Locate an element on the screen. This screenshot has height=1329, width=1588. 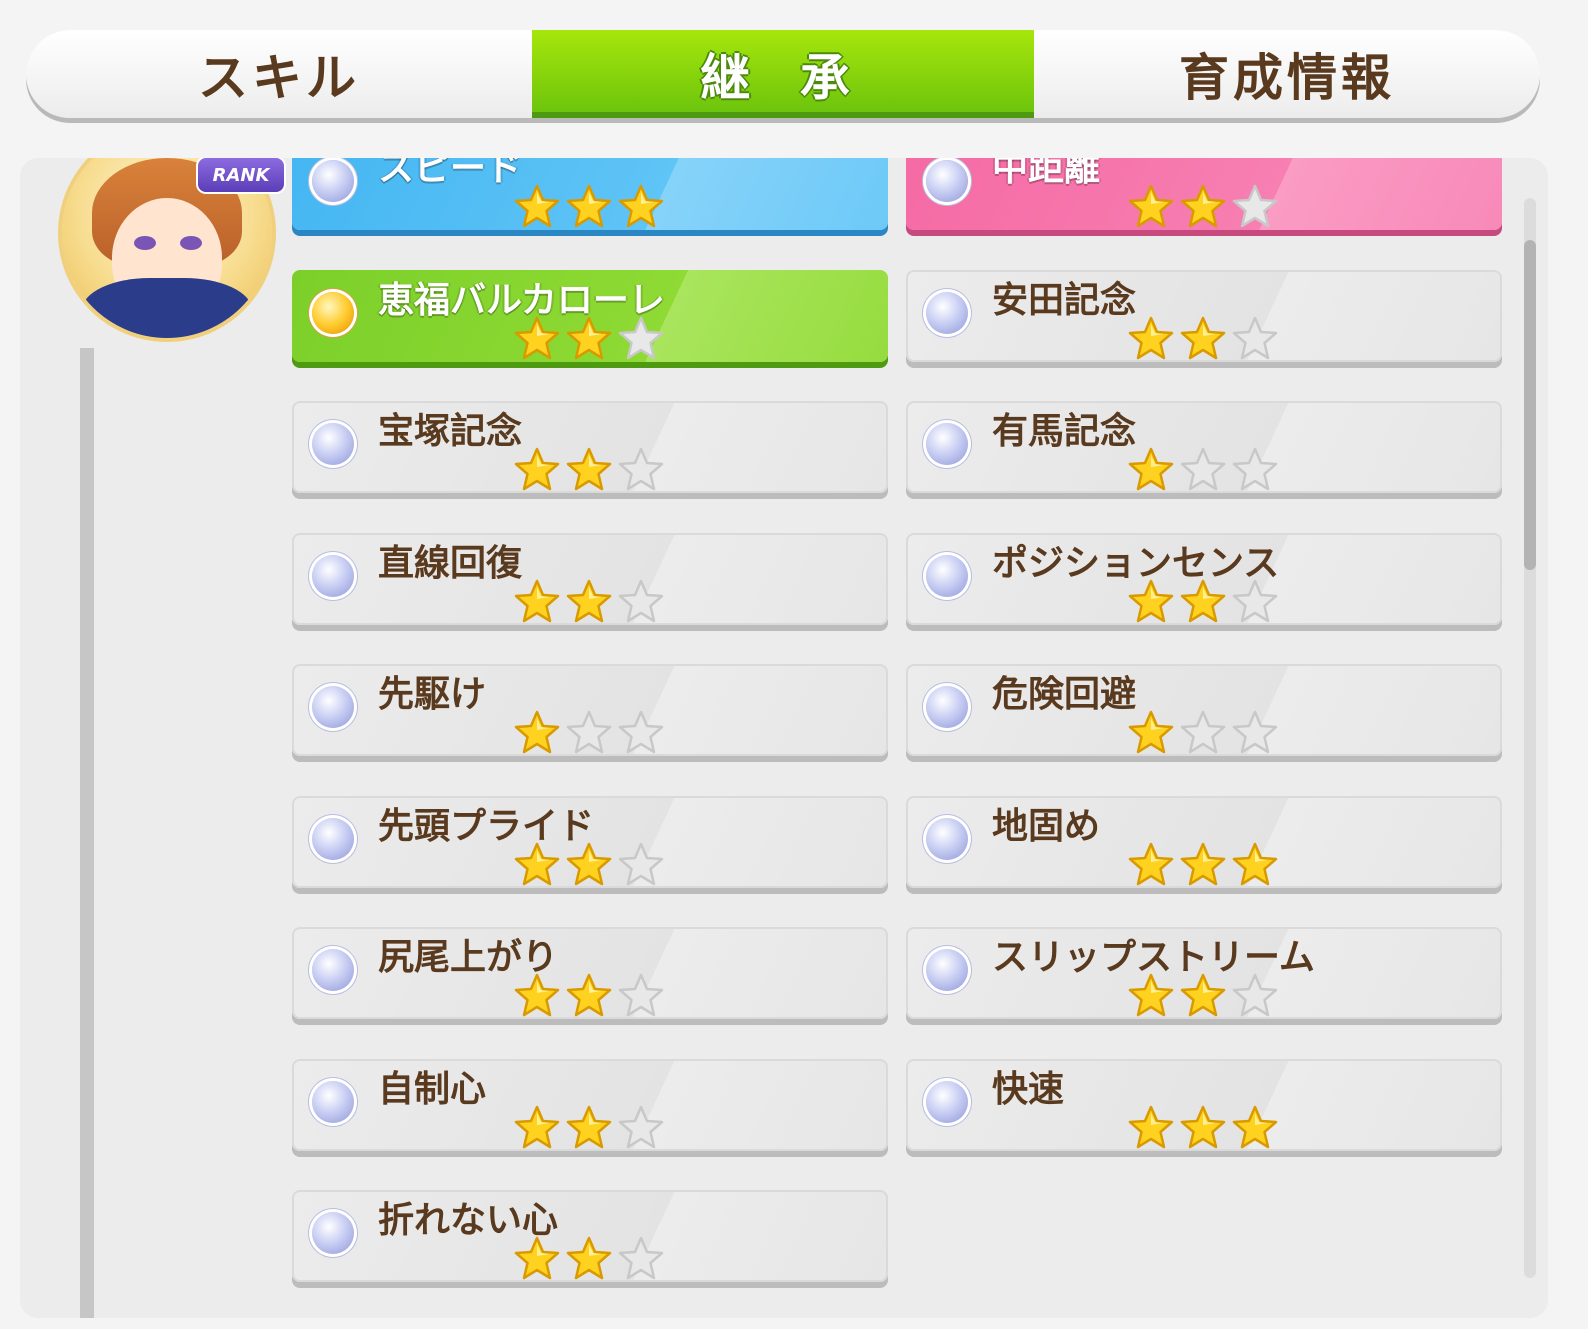
factor-label: 有馬記念 is located at coordinates (1064, 431).